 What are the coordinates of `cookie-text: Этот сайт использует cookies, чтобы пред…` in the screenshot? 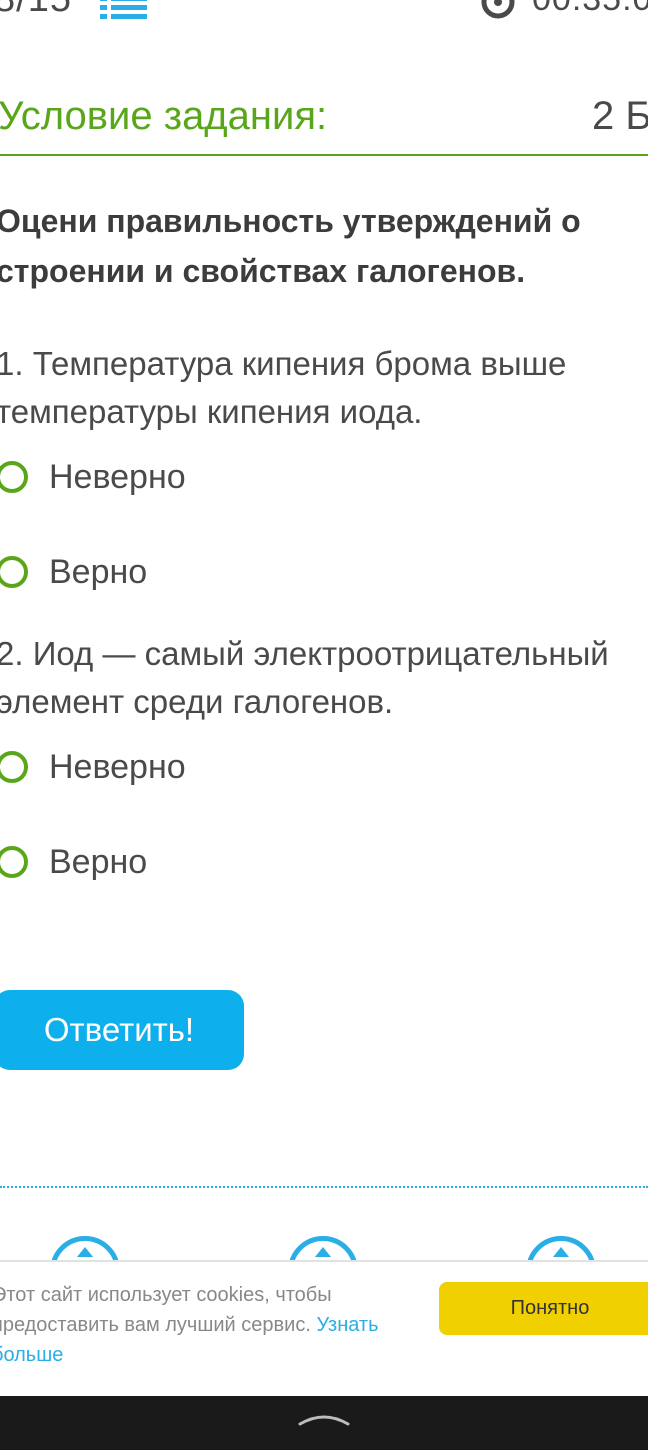 It's located at (166, 1310).